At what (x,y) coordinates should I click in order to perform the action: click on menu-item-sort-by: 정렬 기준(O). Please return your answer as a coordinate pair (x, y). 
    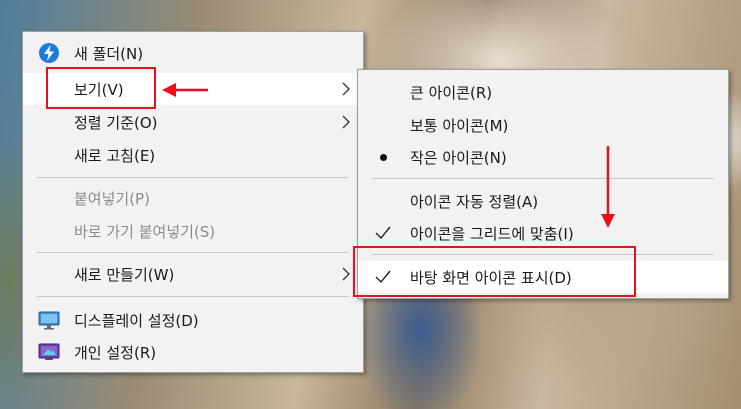
    Looking at the image, I should click on (193, 122).